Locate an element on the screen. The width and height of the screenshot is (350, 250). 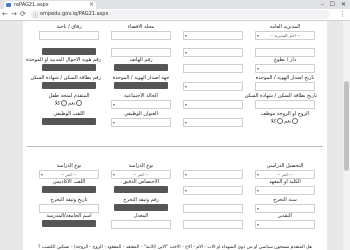
scrollbar is located at coordinates (346, 135).